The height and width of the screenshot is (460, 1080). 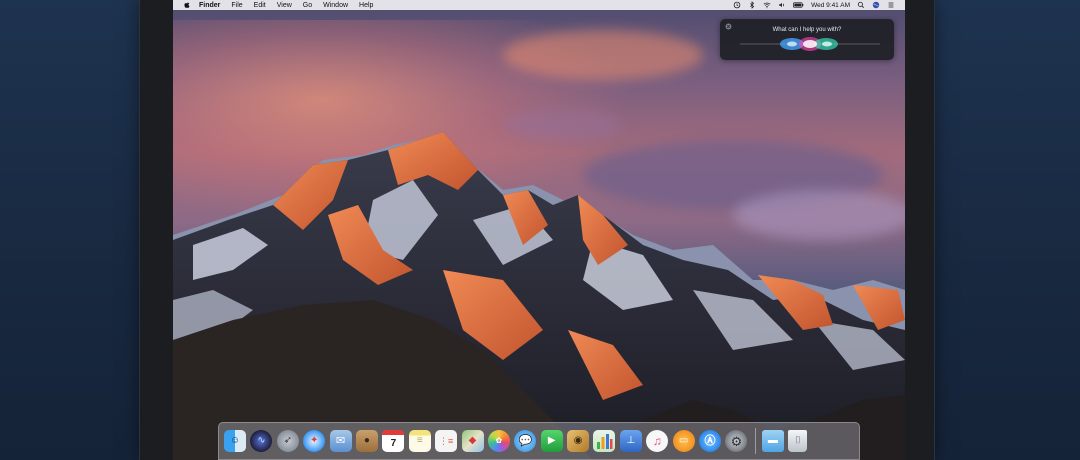 I want to click on maps-icon: ◆, so click(x=472, y=441).